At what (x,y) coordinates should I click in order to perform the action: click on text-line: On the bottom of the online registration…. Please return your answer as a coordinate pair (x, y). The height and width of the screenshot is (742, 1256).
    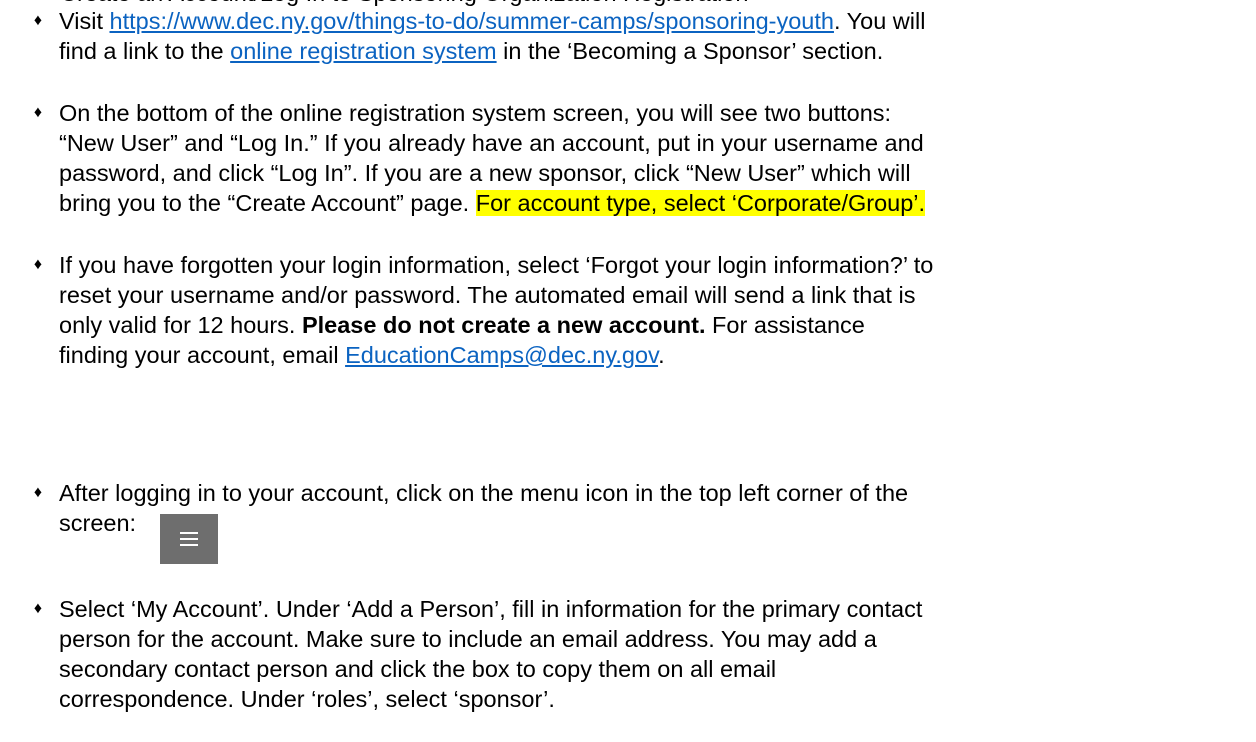
    Looking at the image, I should click on (475, 113).